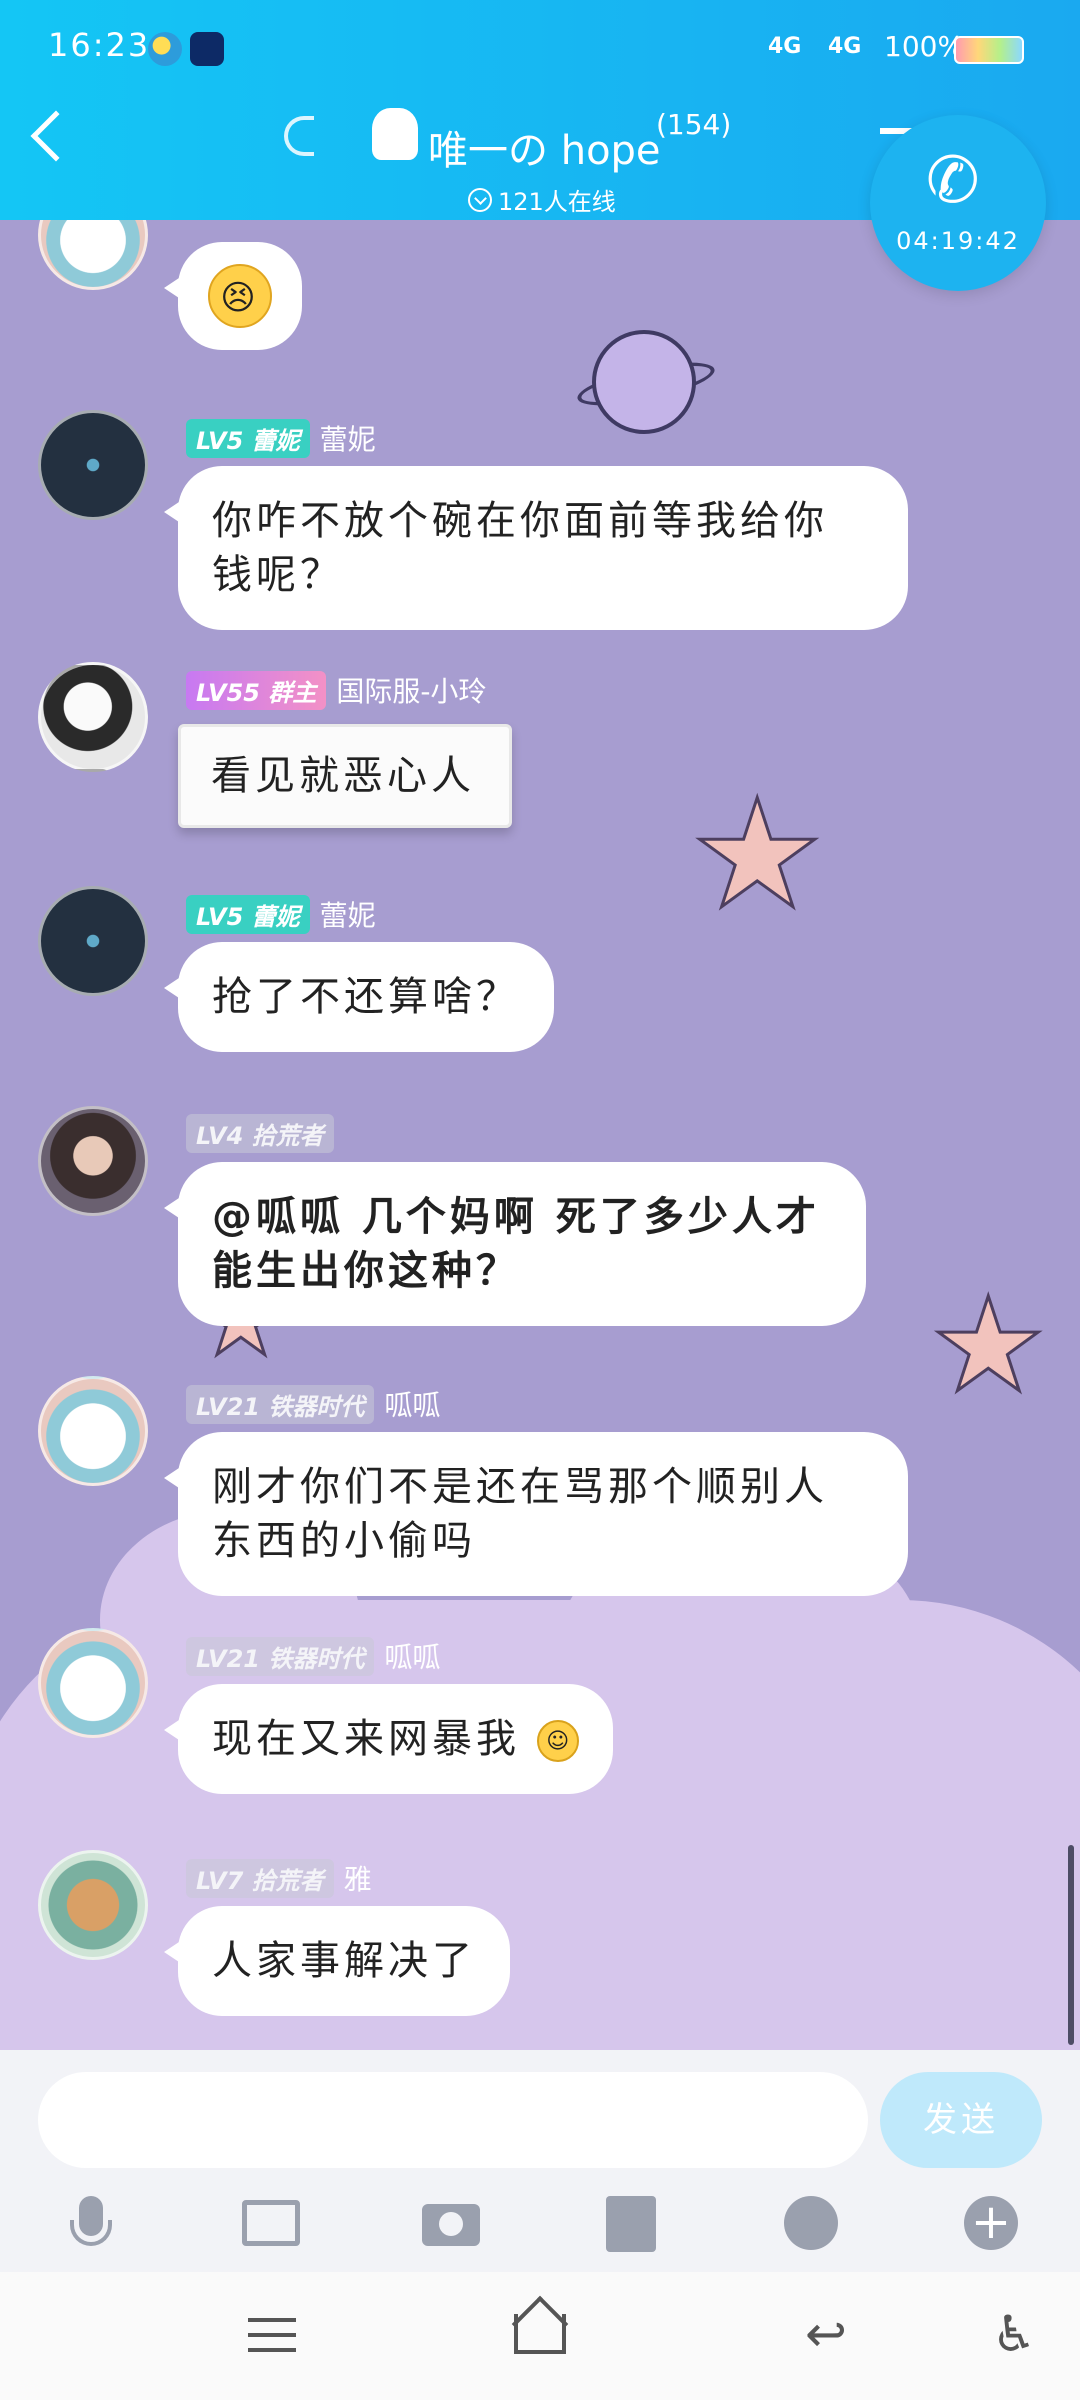 This screenshot has width=1080, height=2400. I want to click on battery-level: 100%, so click(924, 46).